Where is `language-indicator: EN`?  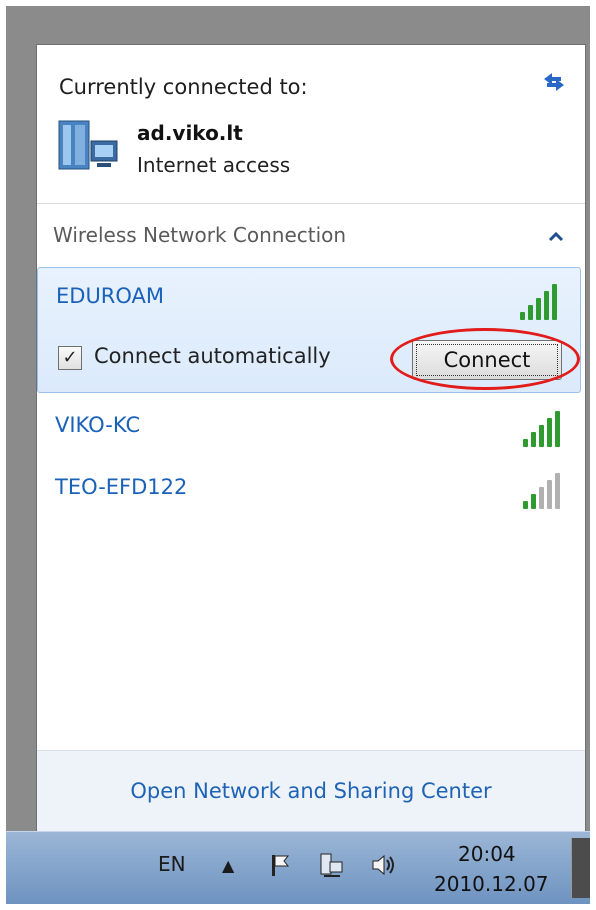
language-indicator: EN is located at coordinates (172, 864).